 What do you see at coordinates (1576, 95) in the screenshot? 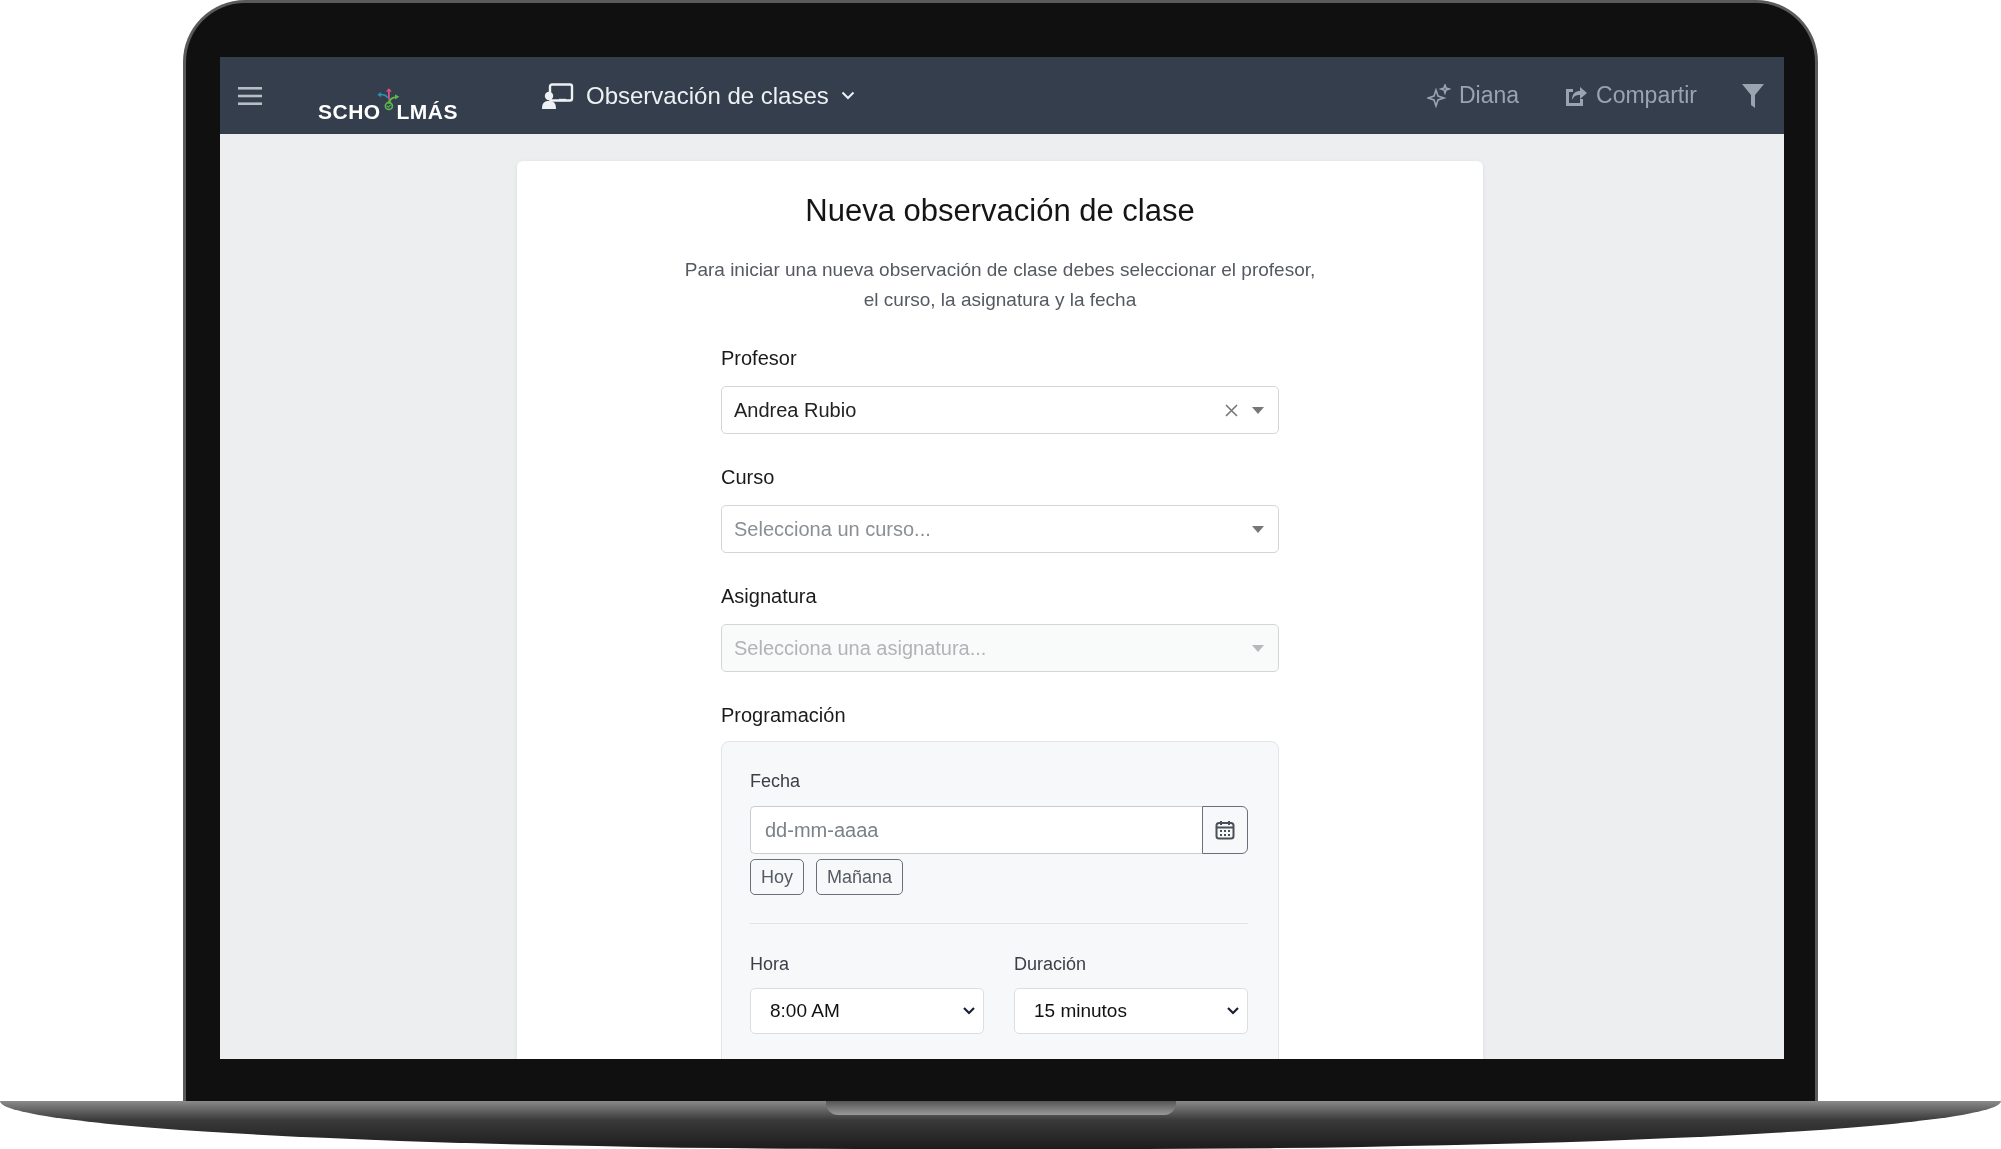
I see `share-icon` at bounding box center [1576, 95].